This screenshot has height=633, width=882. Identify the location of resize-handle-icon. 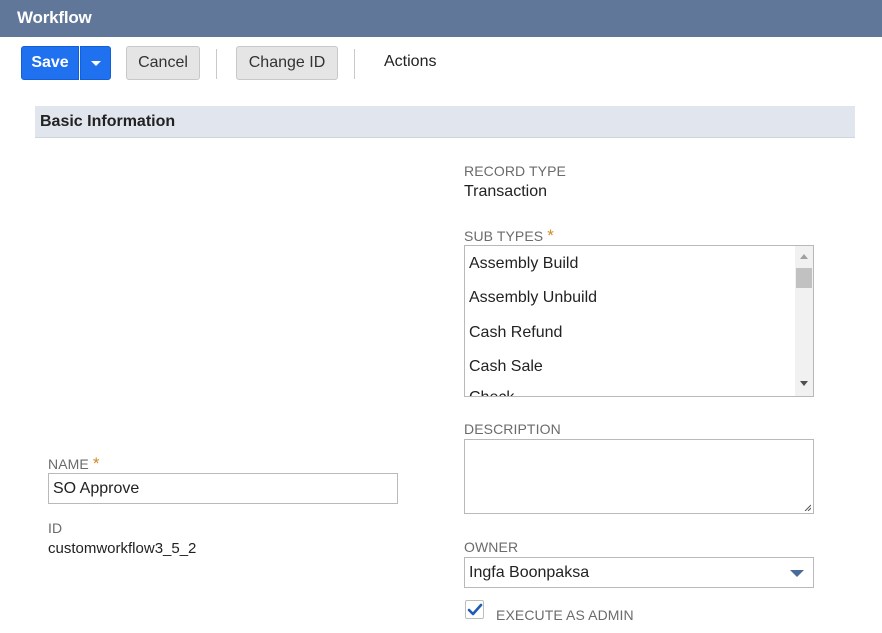
(807, 507).